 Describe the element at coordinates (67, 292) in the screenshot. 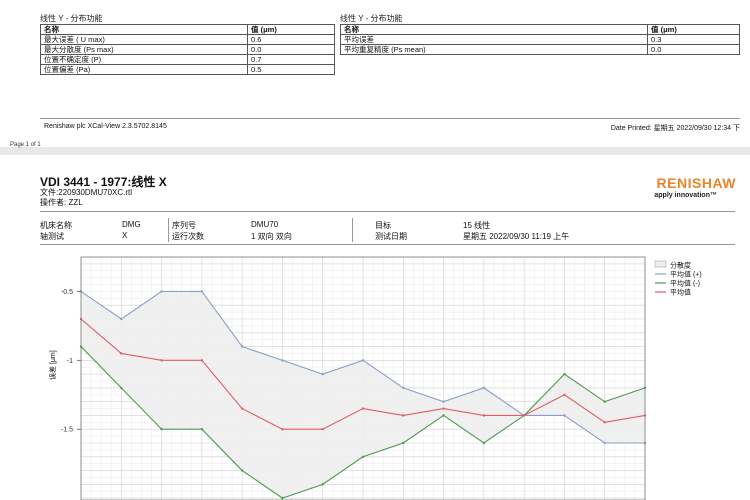

I see `y-tick-label: -0.5` at that location.